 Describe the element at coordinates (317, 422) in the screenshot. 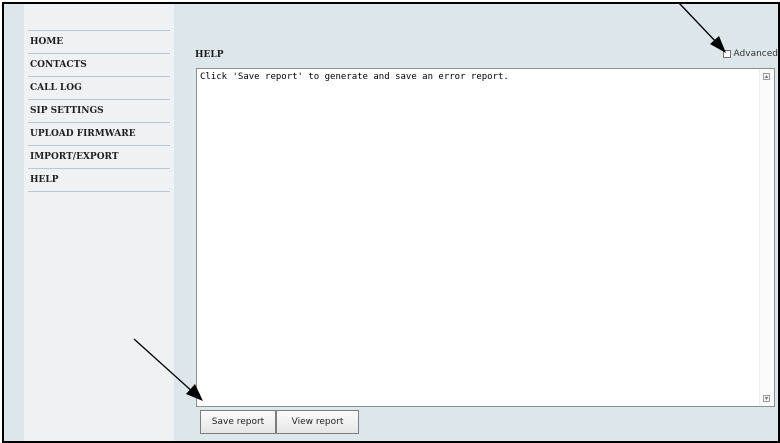

I see `view-report-button: View report` at that location.